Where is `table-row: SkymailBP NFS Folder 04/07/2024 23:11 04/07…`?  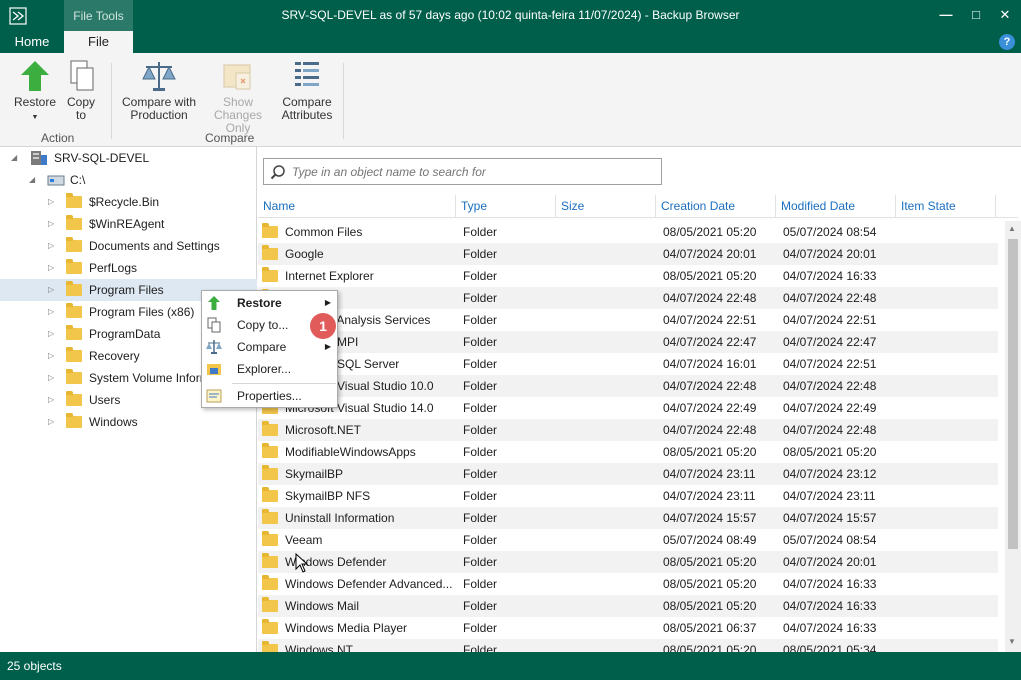
table-row: SkymailBP NFS Folder 04/07/2024 23:11 04/07… is located at coordinates (628, 496).